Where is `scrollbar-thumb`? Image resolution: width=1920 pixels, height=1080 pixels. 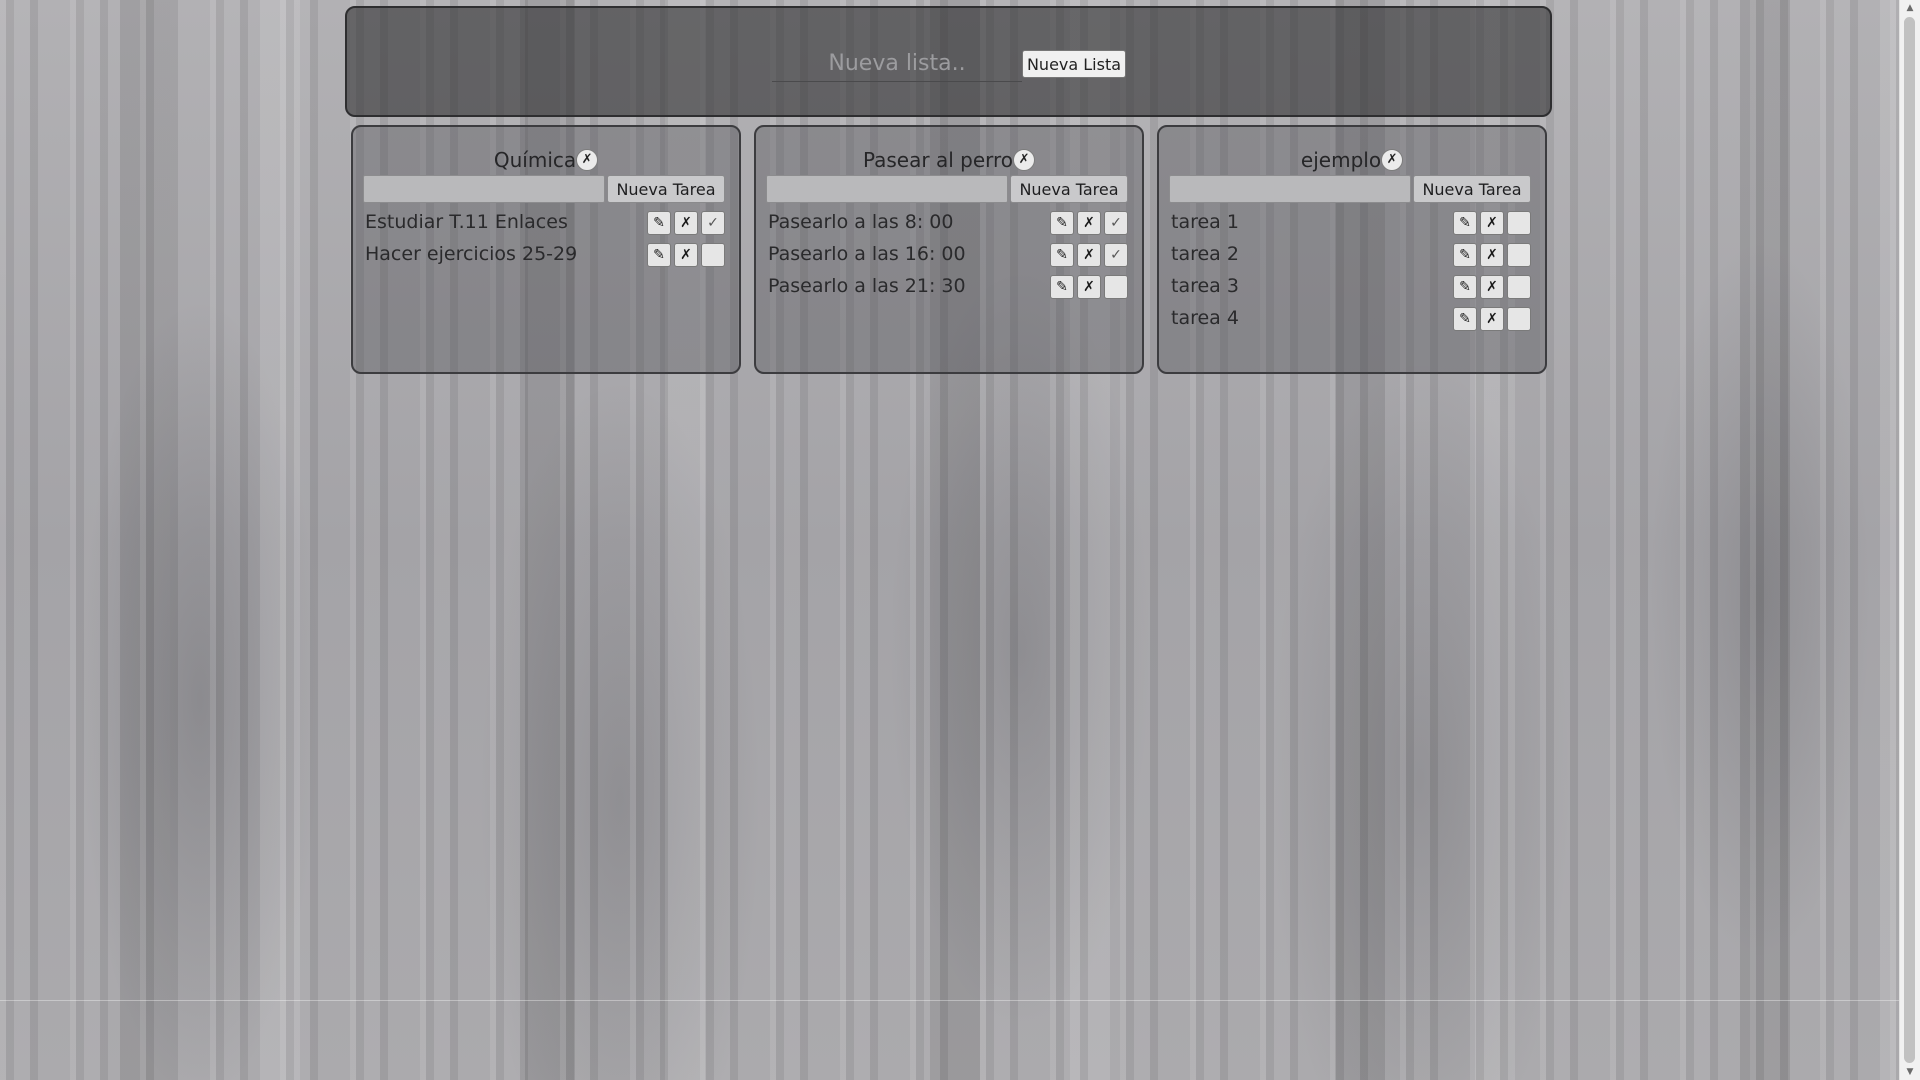 scrollbar-thumb is located at coordinates (1909, 540).